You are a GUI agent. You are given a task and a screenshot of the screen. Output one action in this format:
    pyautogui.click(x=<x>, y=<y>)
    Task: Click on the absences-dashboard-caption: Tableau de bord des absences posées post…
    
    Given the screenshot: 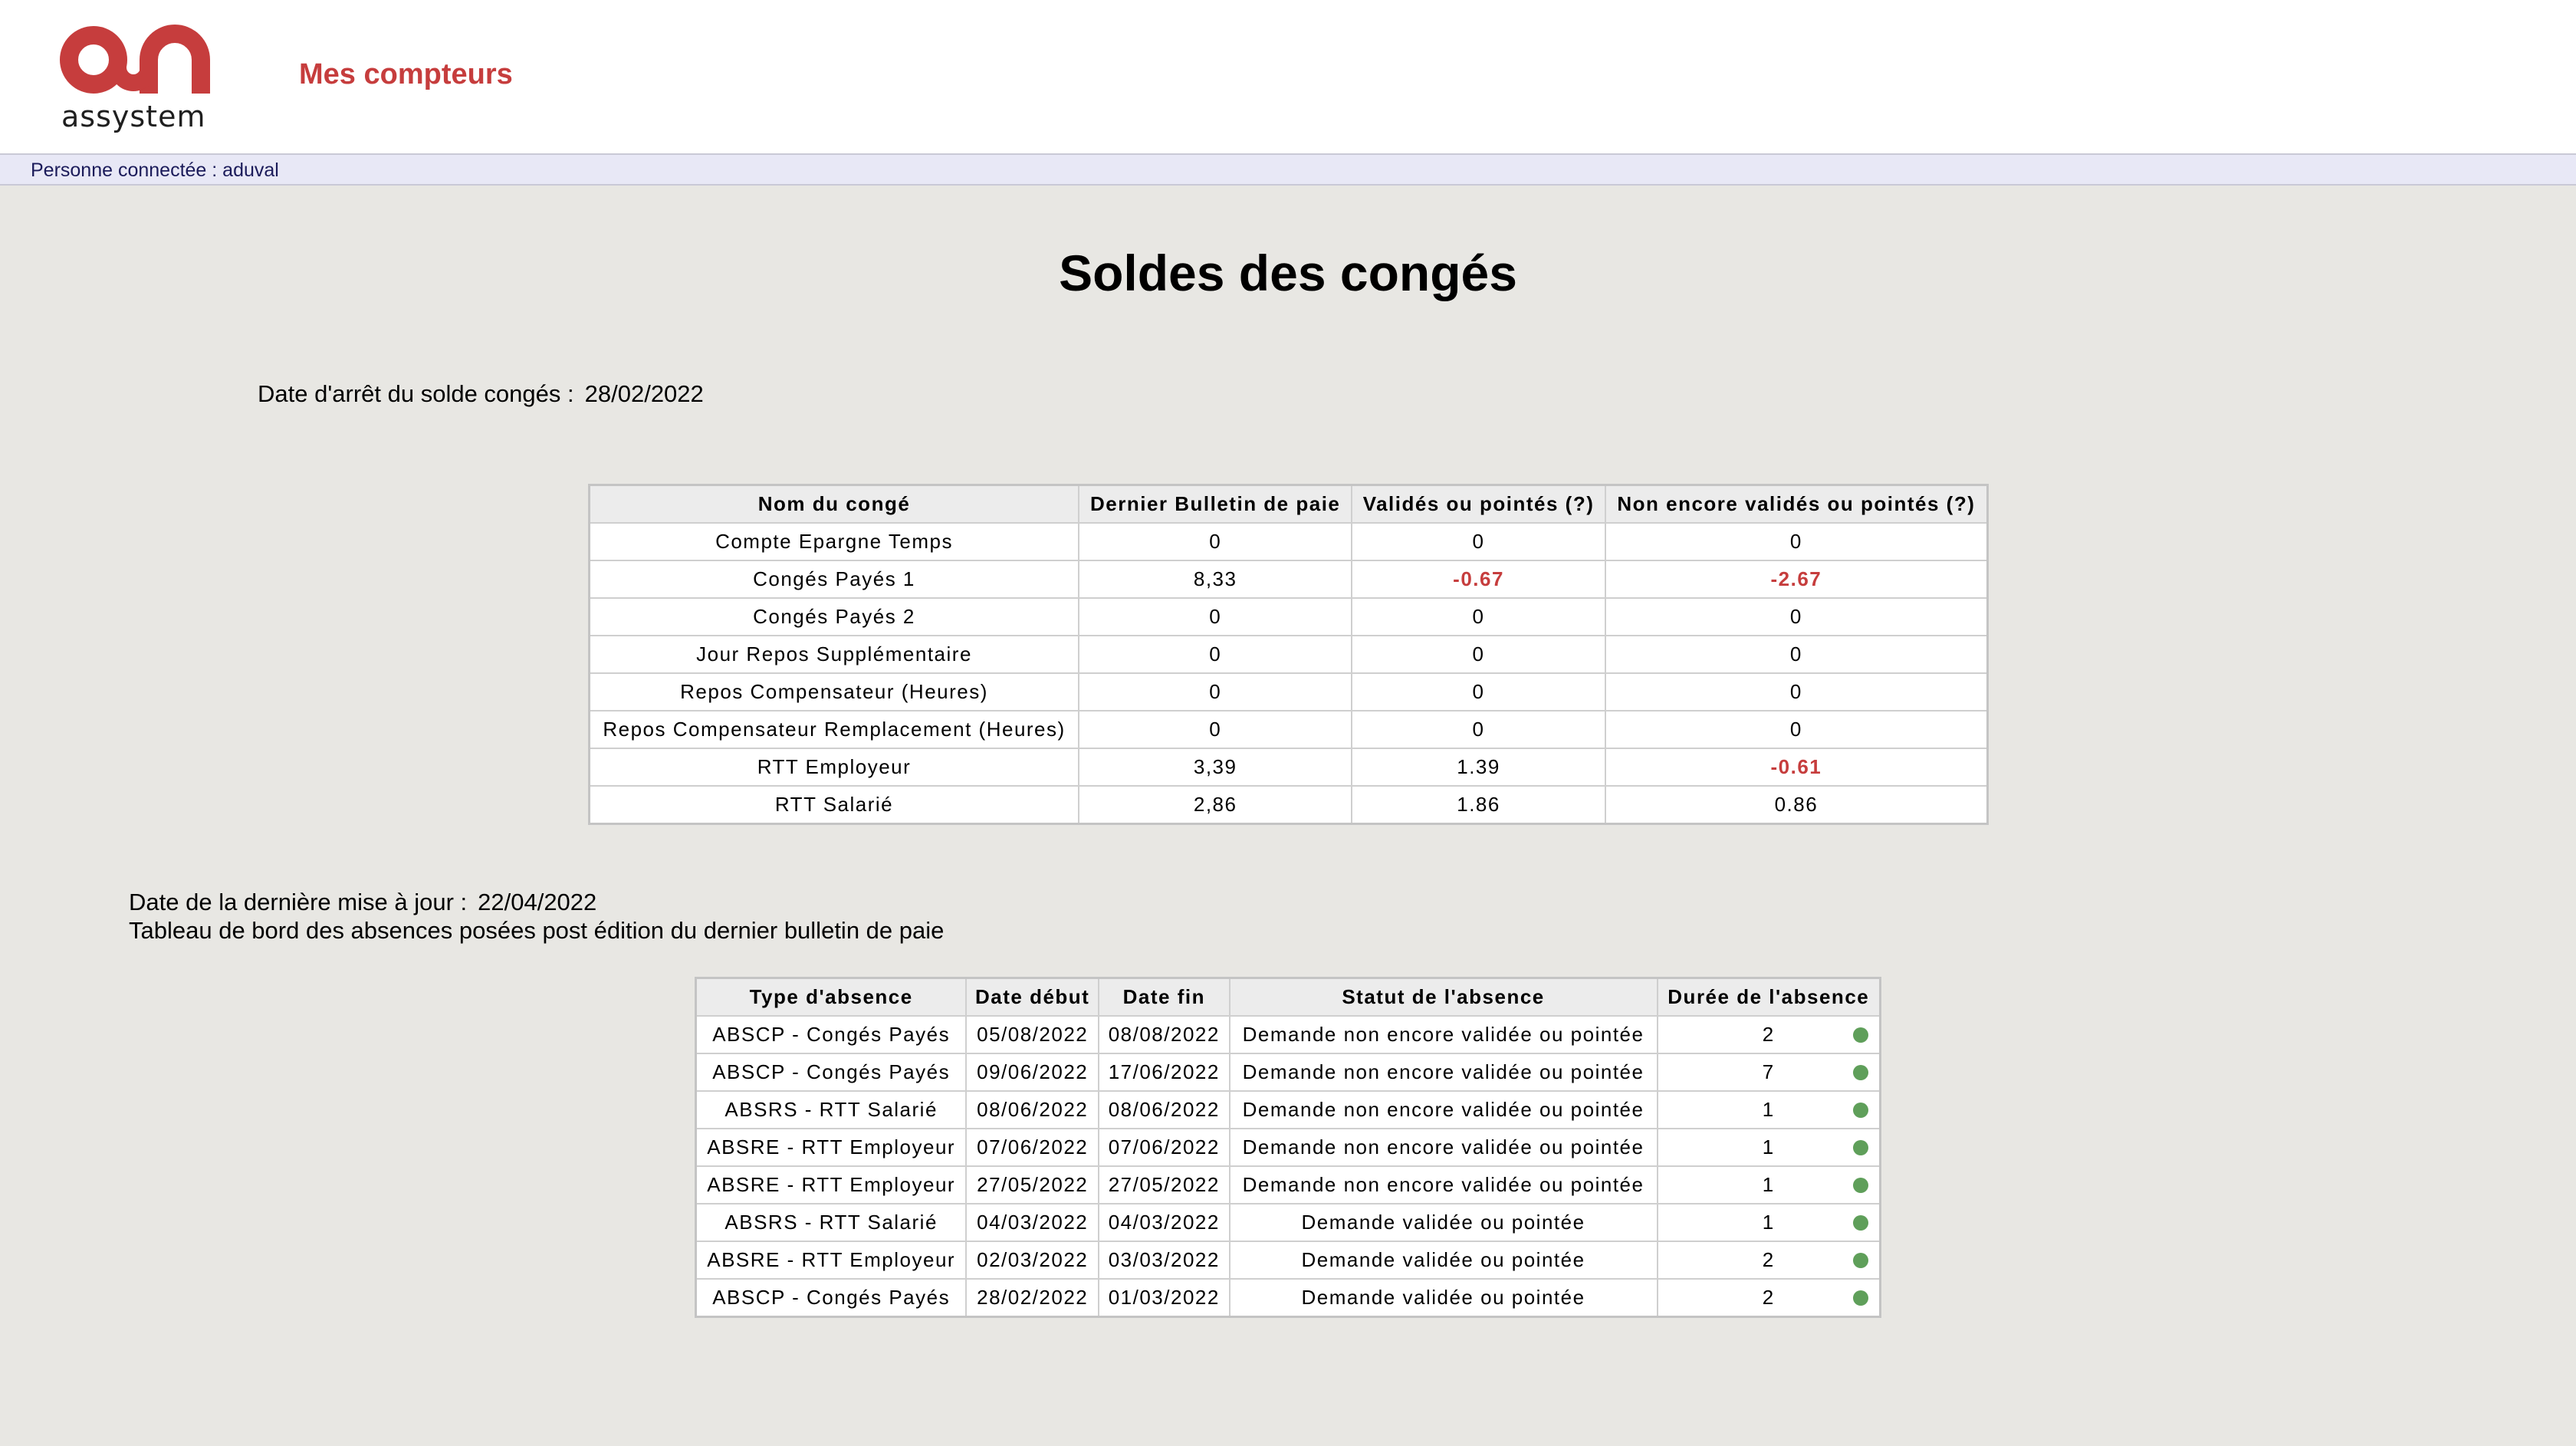 What is the action you would take?
    pyautogui.click(x=537, y=931)
    